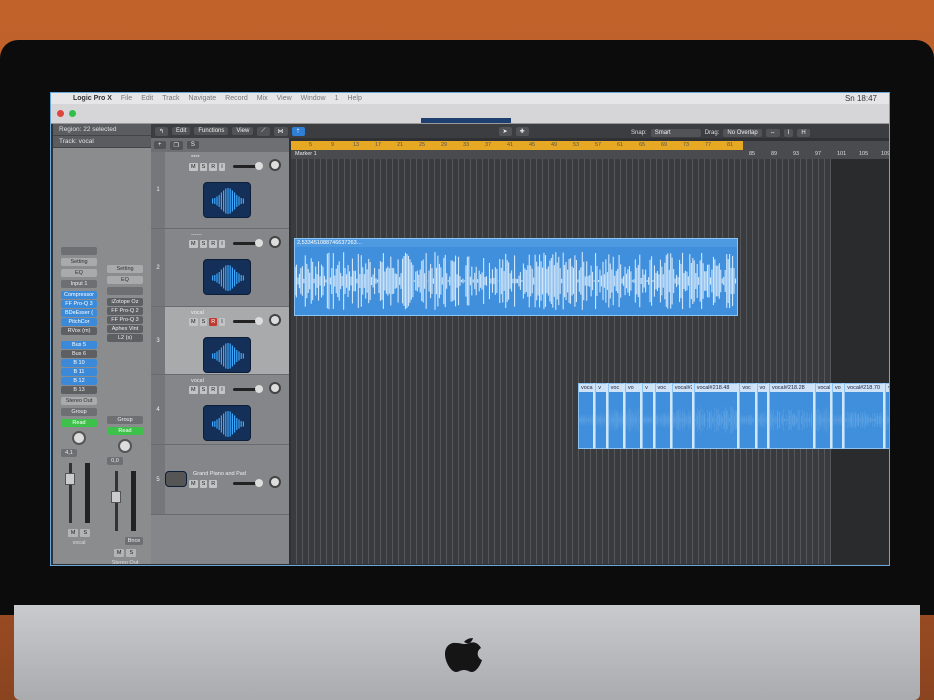 This screenshot has height=700, width=934. What do you see at coordinates (126, 98) in the screenshot?
I see `menu-file: File` at bounding box center [126, 98].